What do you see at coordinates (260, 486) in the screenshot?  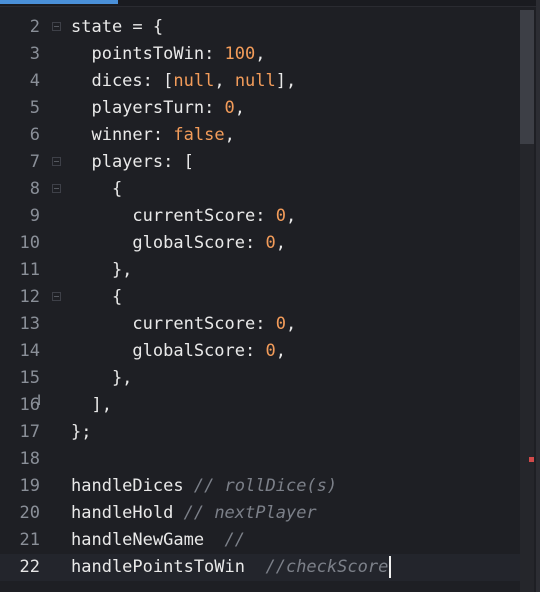 I see `code-line: 19 handleDices // rollDice(s)` at bounding box center [260, 486].